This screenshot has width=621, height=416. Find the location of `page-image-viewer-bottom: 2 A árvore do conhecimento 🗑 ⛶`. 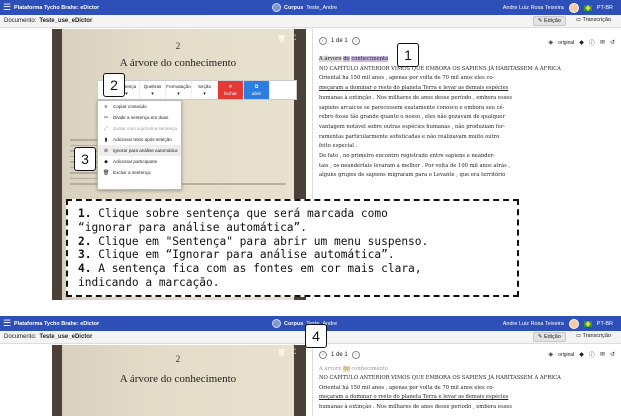

page-image-viewer-bottom: 2 A árvore do conhecimento 🗑 ⛶ is located at coordinates (179, 380).